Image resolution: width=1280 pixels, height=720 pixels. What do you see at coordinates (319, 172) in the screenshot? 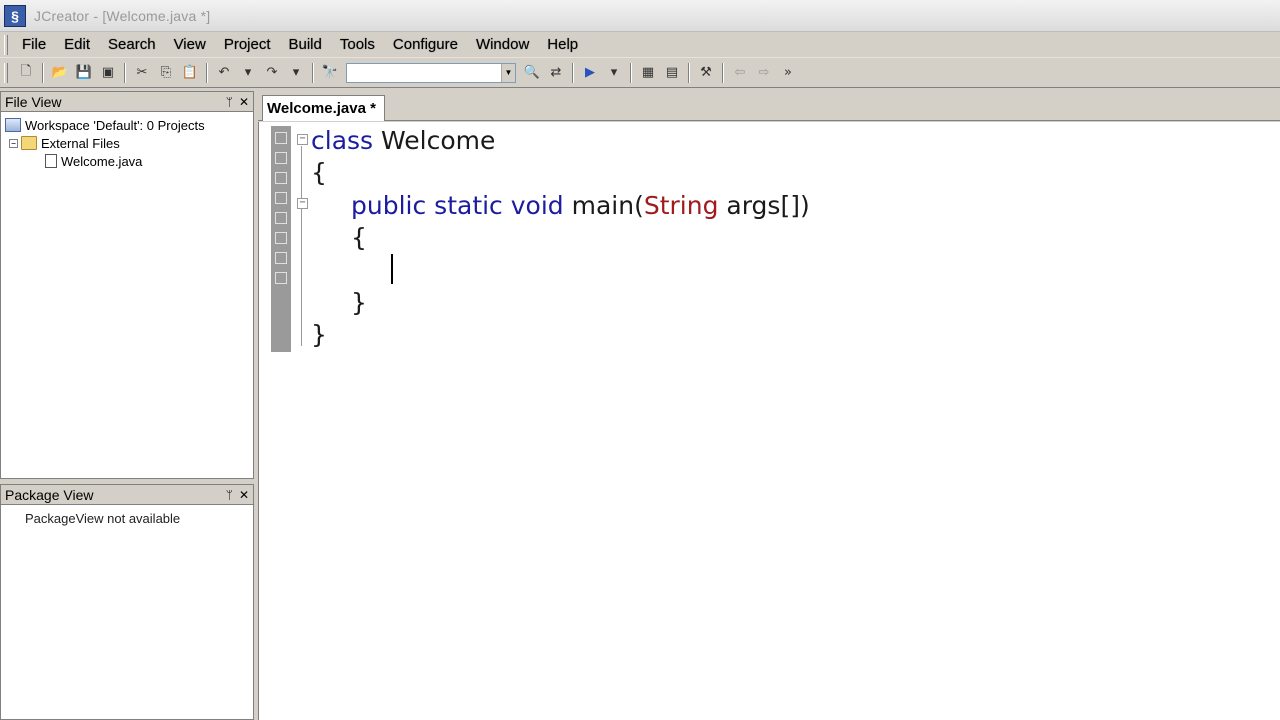
I see `code-line-2: {` at bounding box center [319, 172].